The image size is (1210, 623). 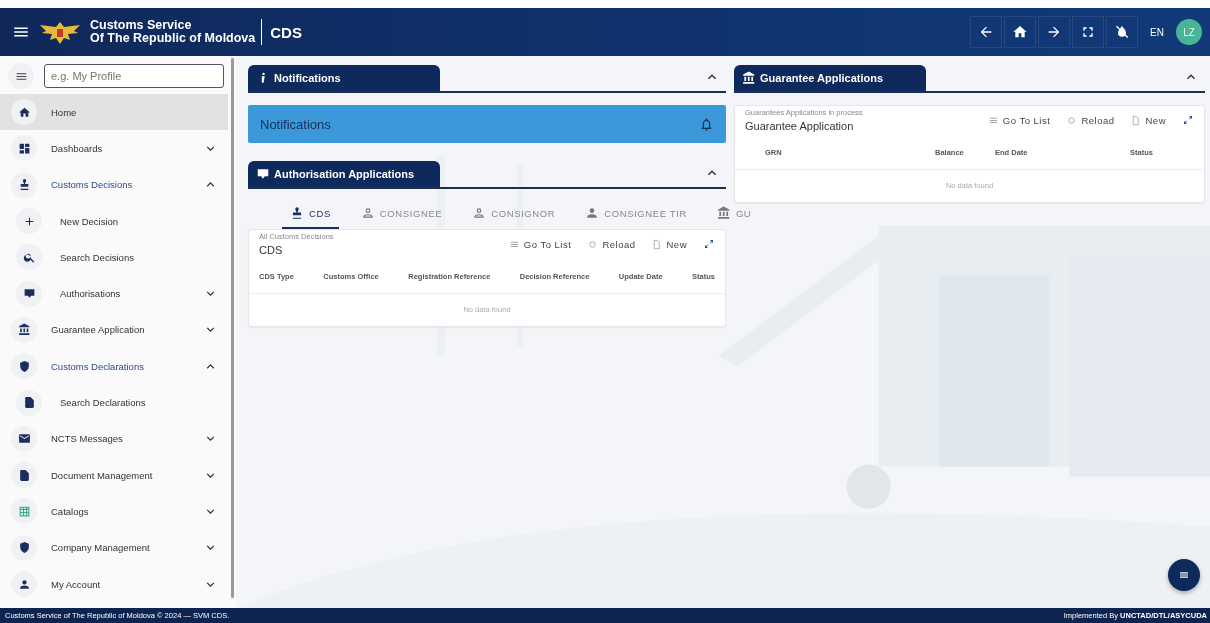 I want to click on badge-icon, so click(x=24, y=366).